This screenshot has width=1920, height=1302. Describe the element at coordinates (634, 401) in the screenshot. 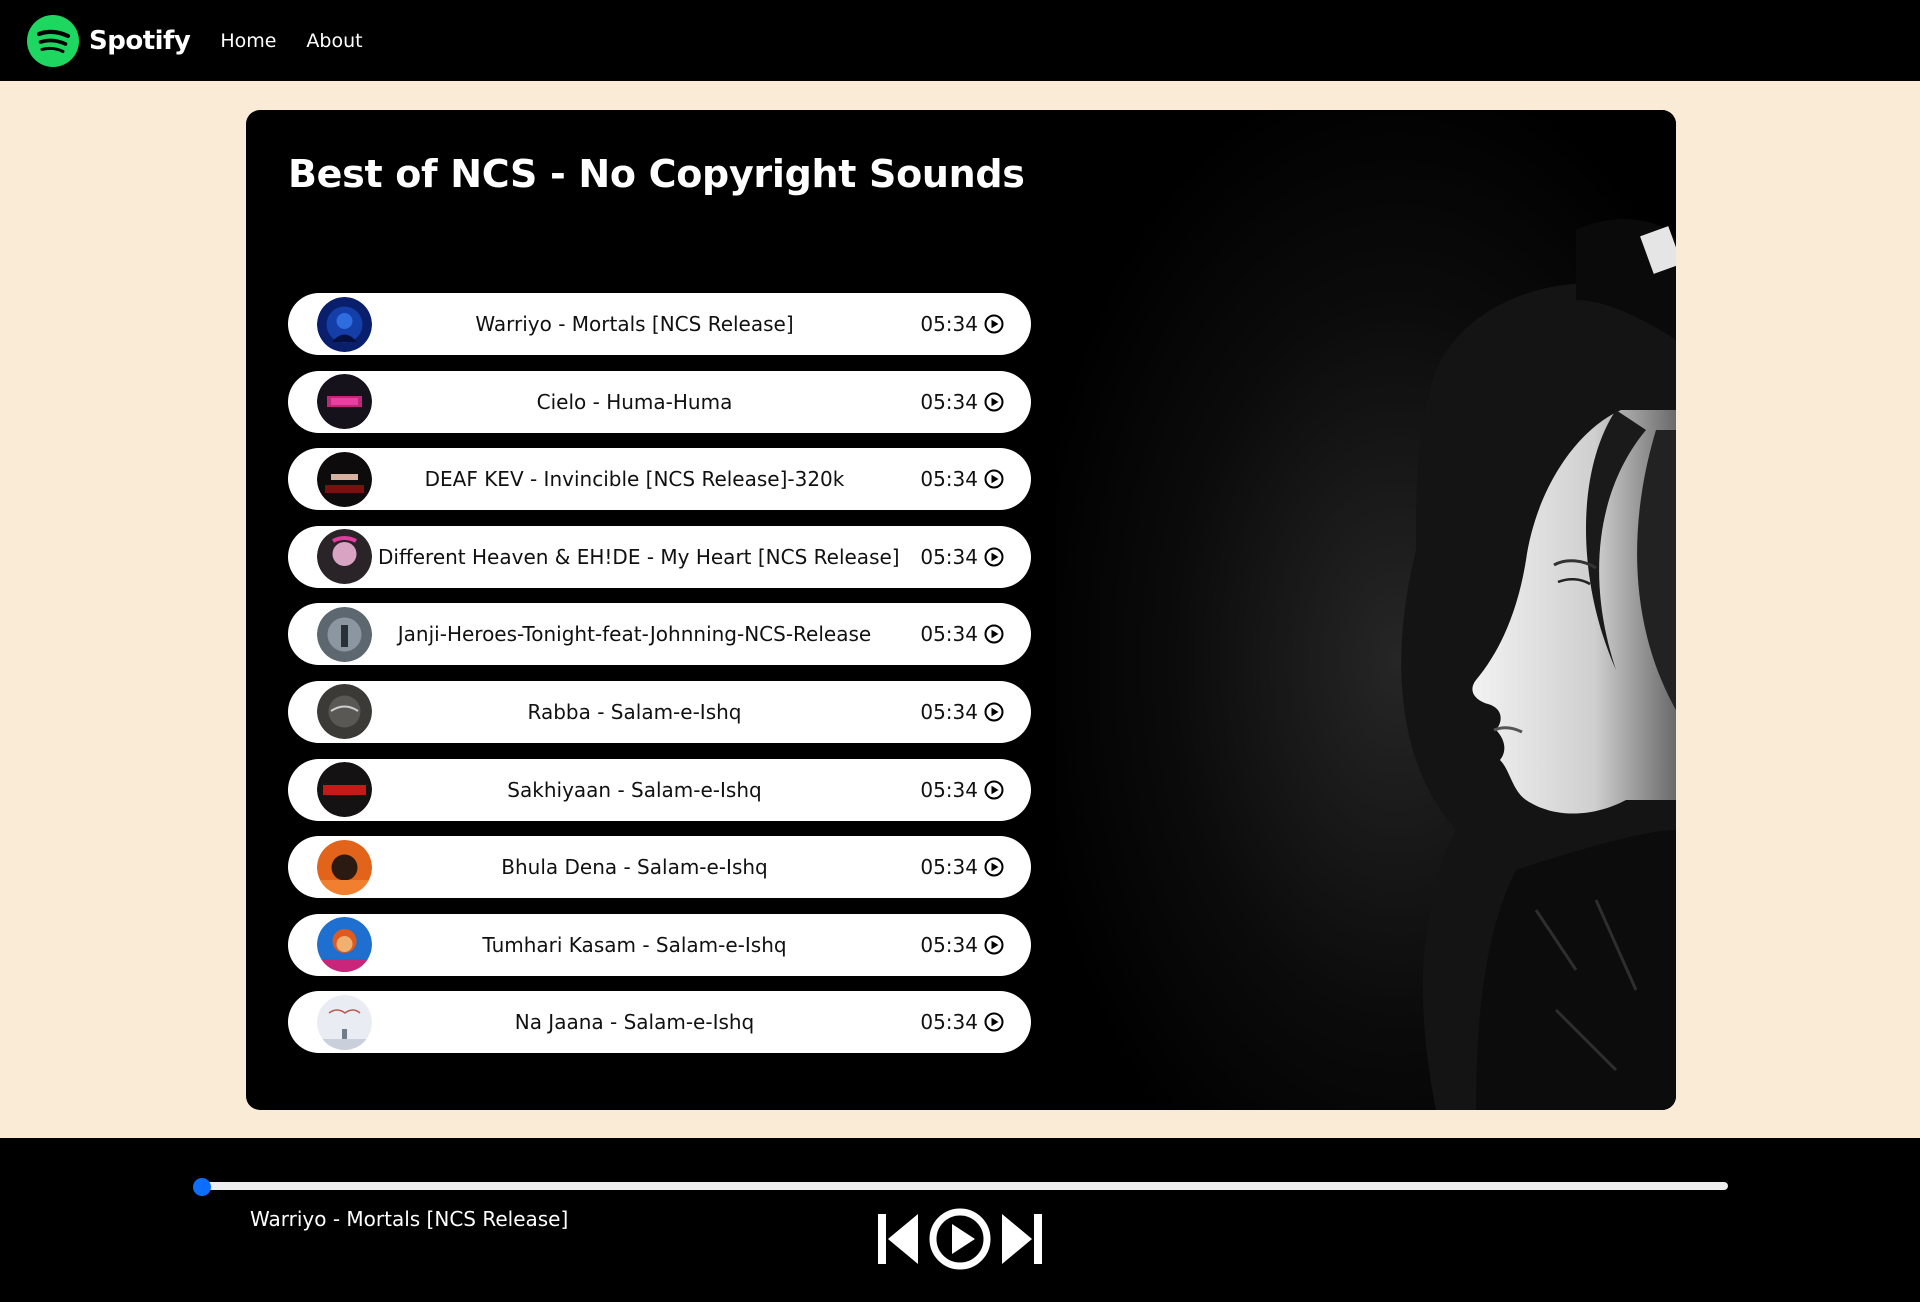

I see `song-title: Cielo - Huma-Huma` at that location.